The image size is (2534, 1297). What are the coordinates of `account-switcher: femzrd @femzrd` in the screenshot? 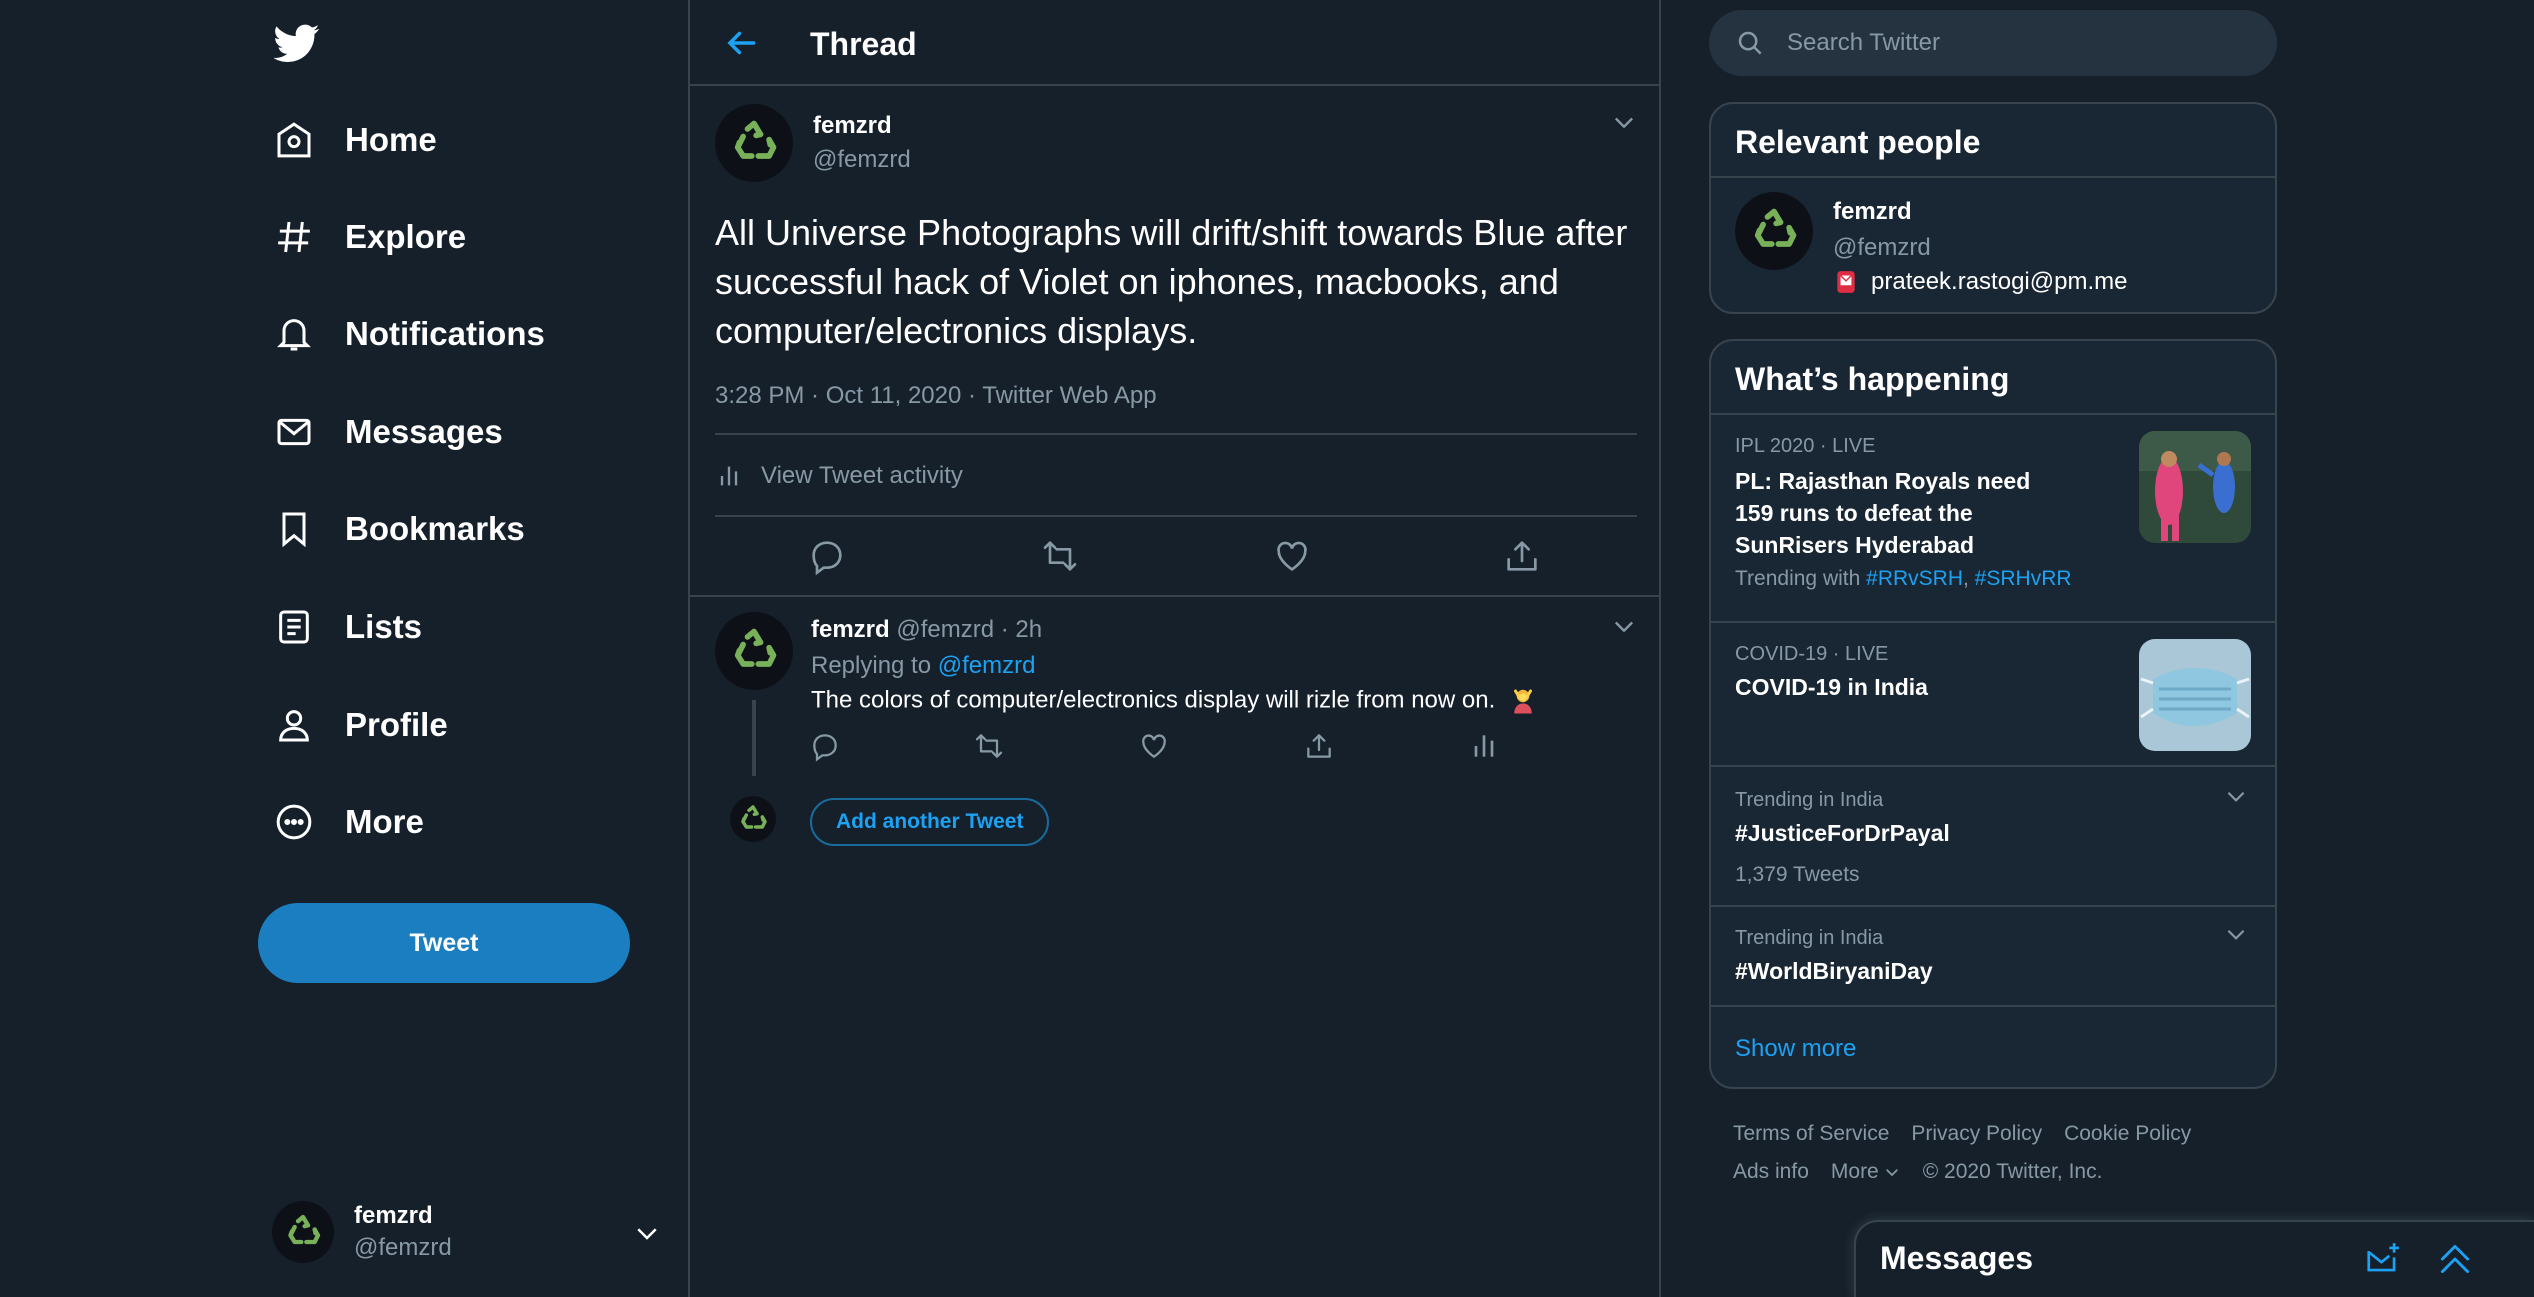 It's located at (467, 1232).